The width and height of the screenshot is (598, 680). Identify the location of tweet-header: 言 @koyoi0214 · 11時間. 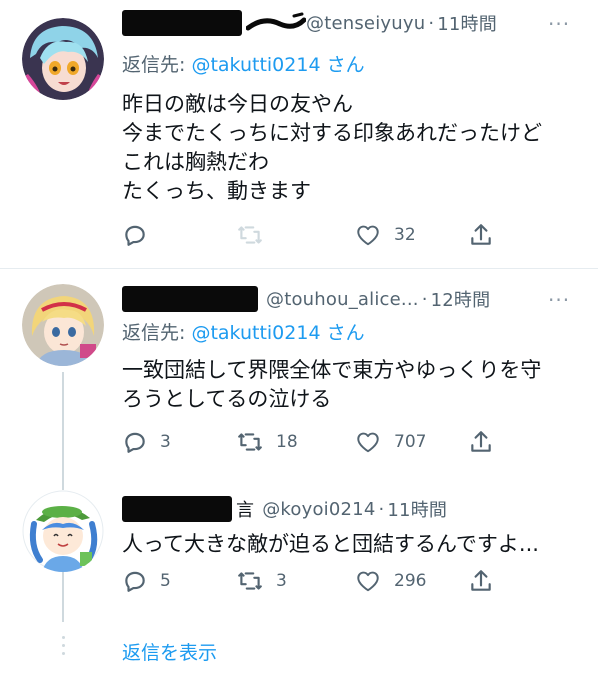
(284, 509).